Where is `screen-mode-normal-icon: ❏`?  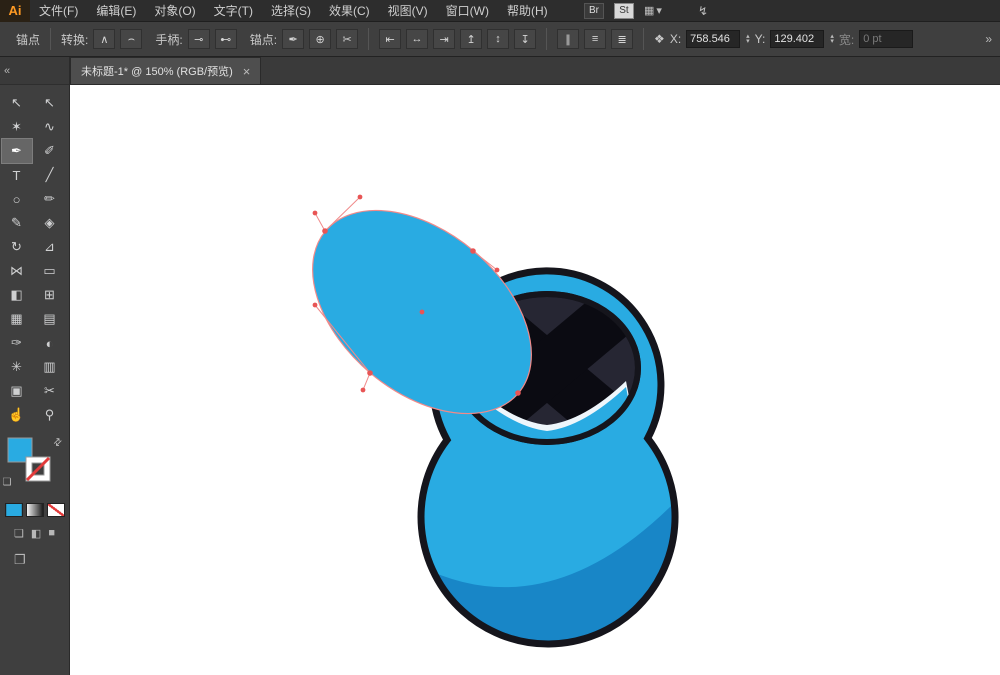 screen-mode-normal-icon: ❏ is located at coordinates (19, 533).